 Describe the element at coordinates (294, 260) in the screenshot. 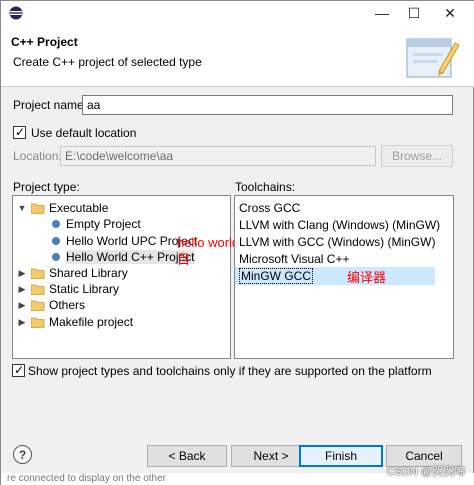

I see `toolchain-msvc: Microsoft Visual C++` at that location.